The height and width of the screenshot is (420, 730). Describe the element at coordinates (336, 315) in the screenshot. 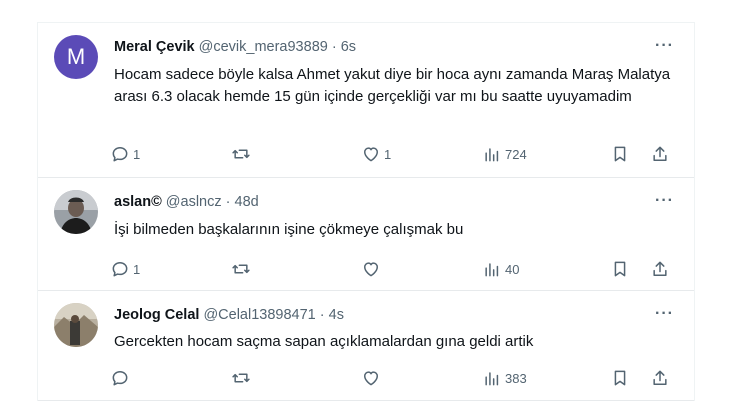

I see `timestamp: 4s` at that location.